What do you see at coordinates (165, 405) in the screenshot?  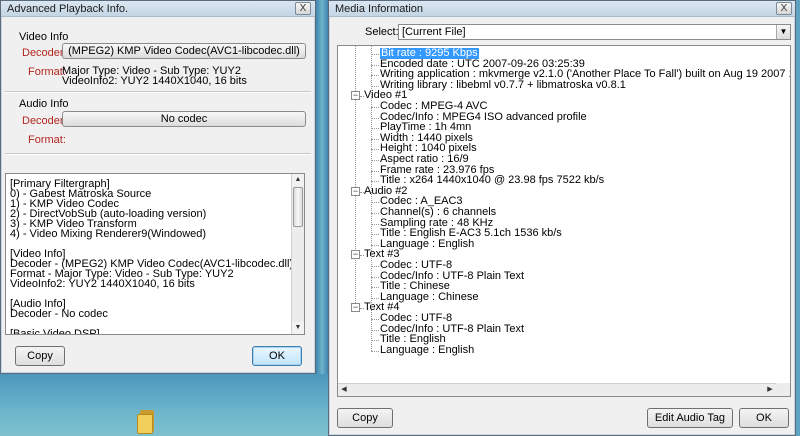 I see `desktop-background-lower` at bounding box center [165, 405].